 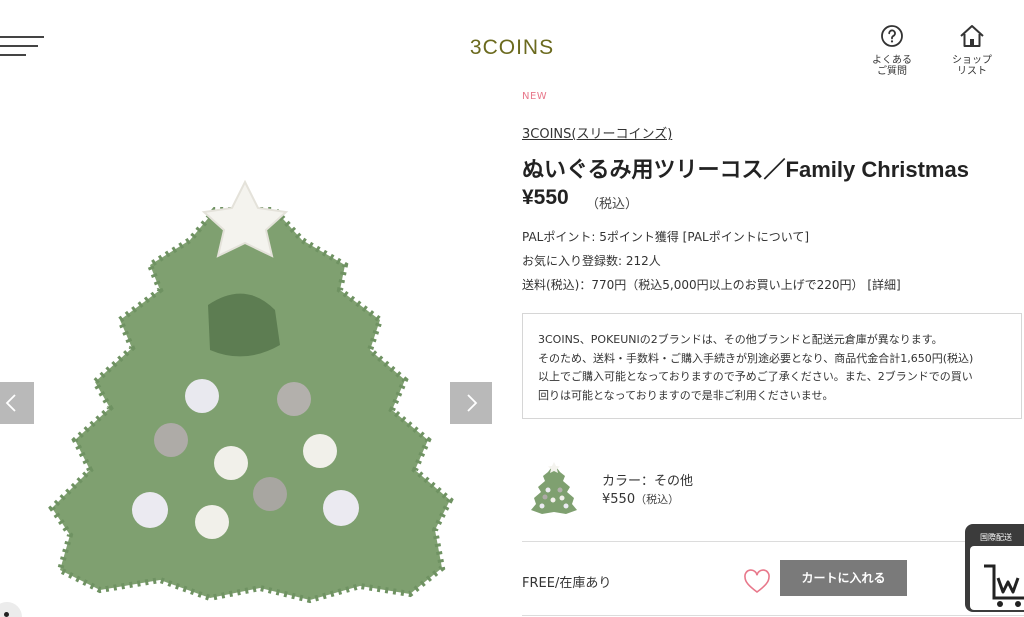 I want to click on intl-badge-logo-area, so click(x=997, y=578).